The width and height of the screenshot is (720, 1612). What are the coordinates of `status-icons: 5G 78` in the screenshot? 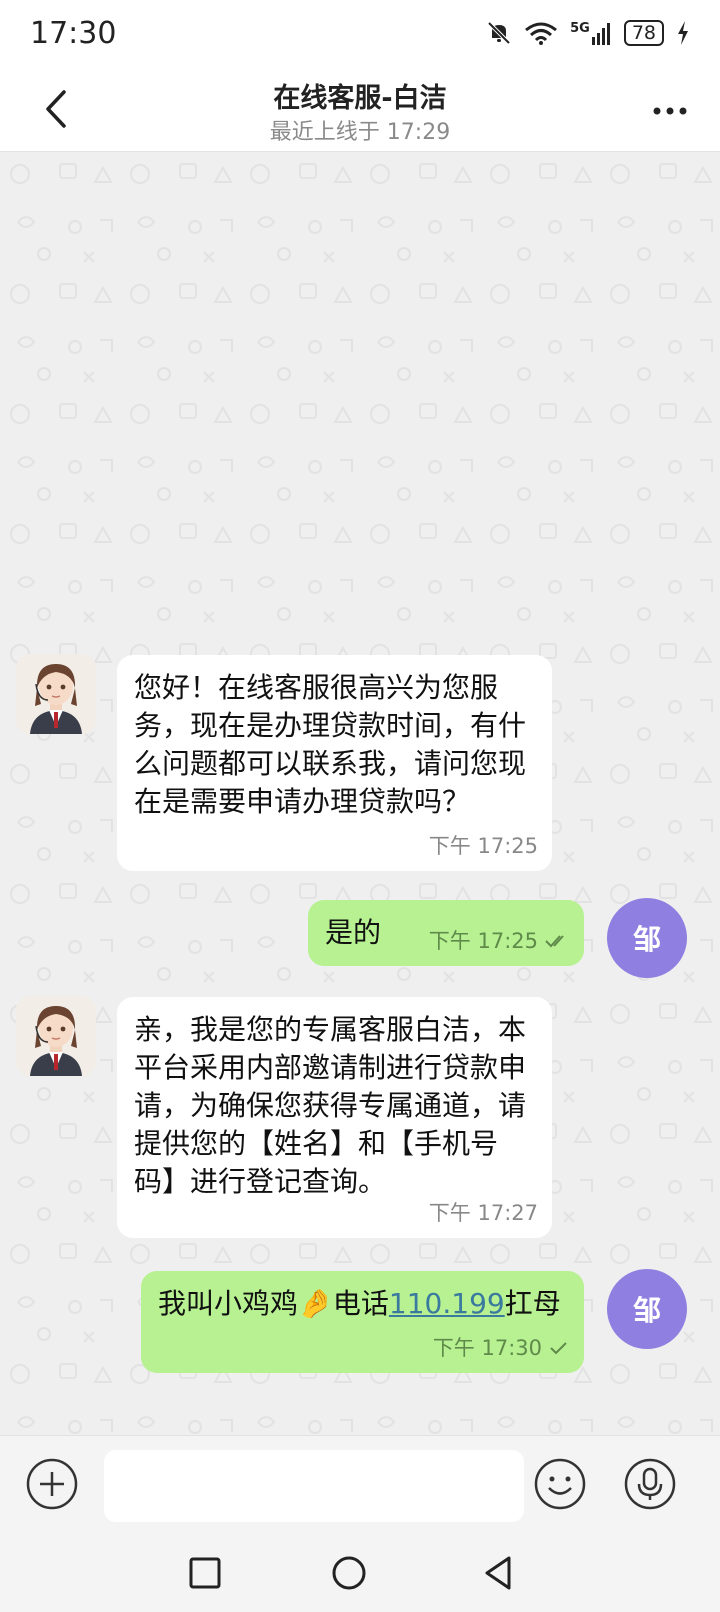 It's located at (588, 33).